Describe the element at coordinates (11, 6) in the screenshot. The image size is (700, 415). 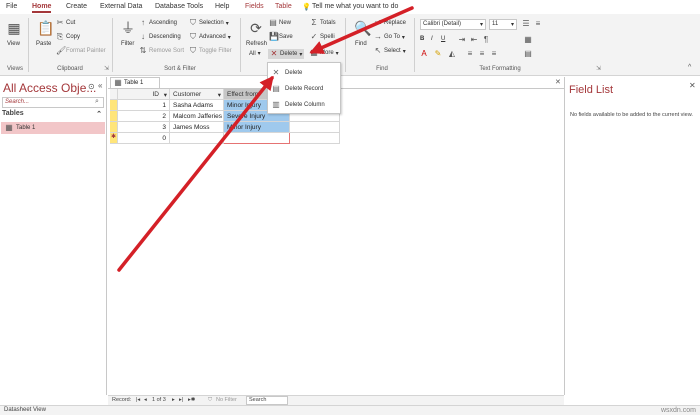
I see `tab-file: File` at that location.